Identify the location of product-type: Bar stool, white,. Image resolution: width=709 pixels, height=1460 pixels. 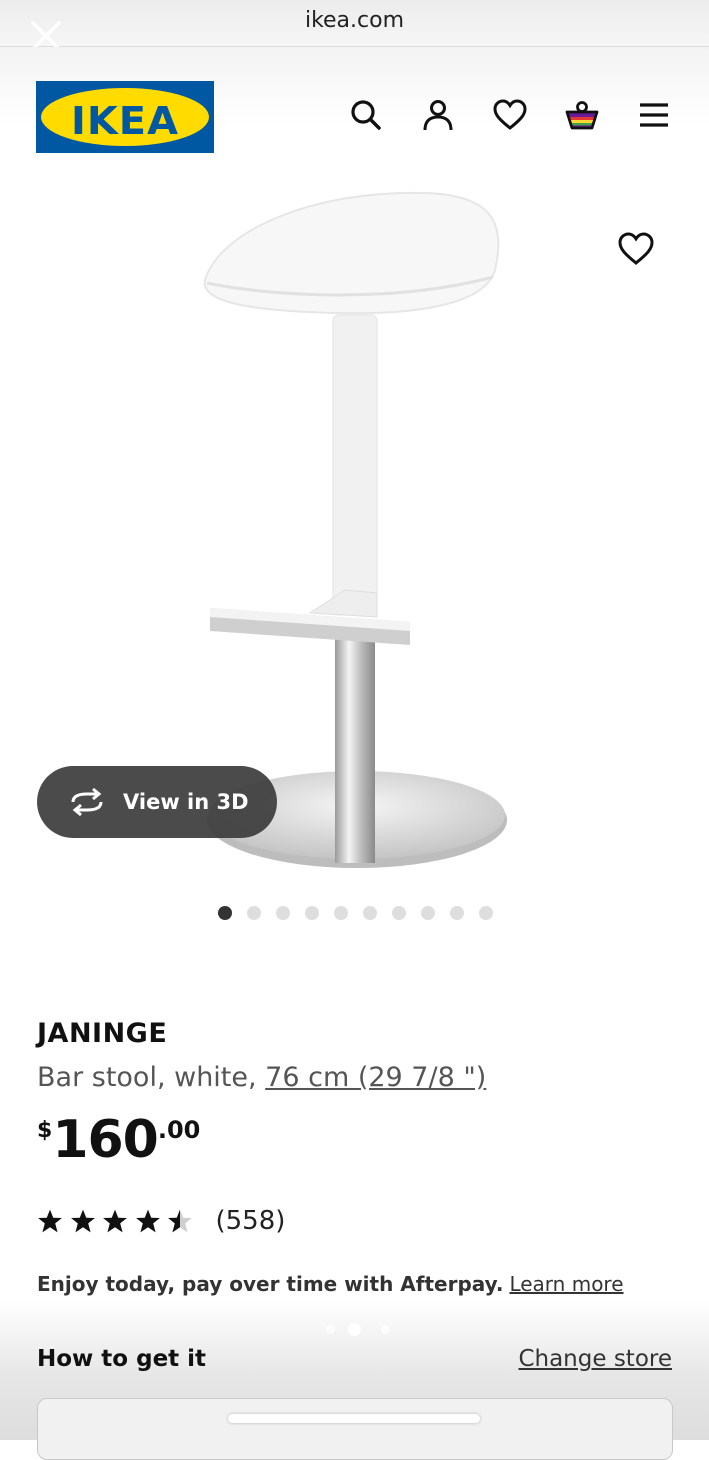
(151, 1077).